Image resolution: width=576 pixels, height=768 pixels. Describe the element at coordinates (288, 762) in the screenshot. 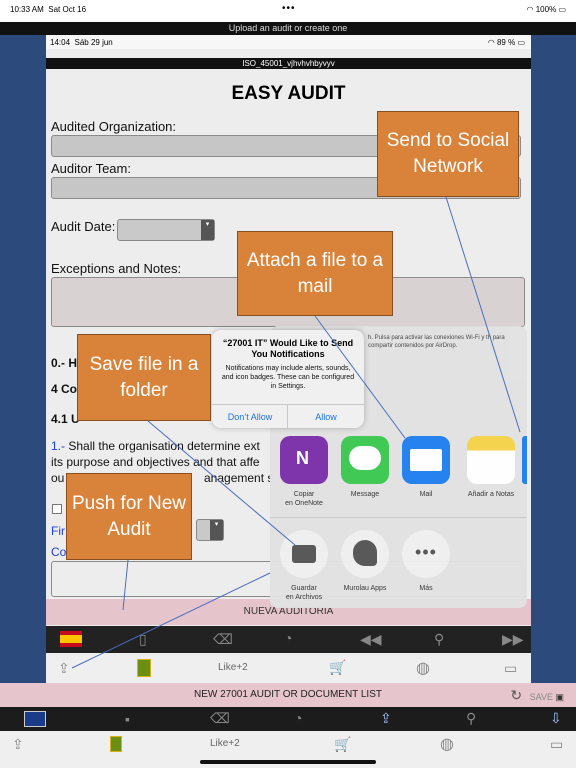

I see `home-indicator` at that location.